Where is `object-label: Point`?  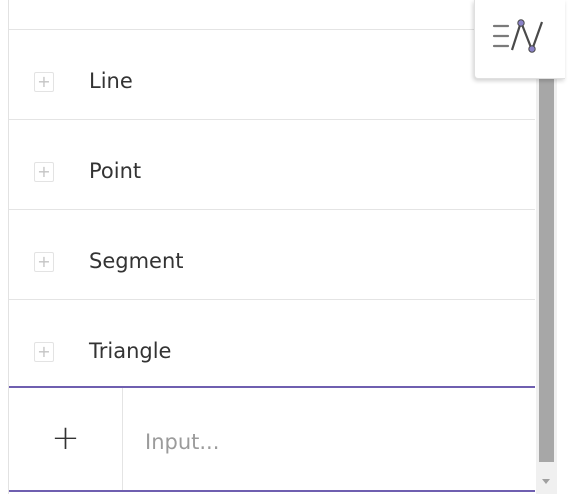 object-label: Point is located at coordinates (115, 171).